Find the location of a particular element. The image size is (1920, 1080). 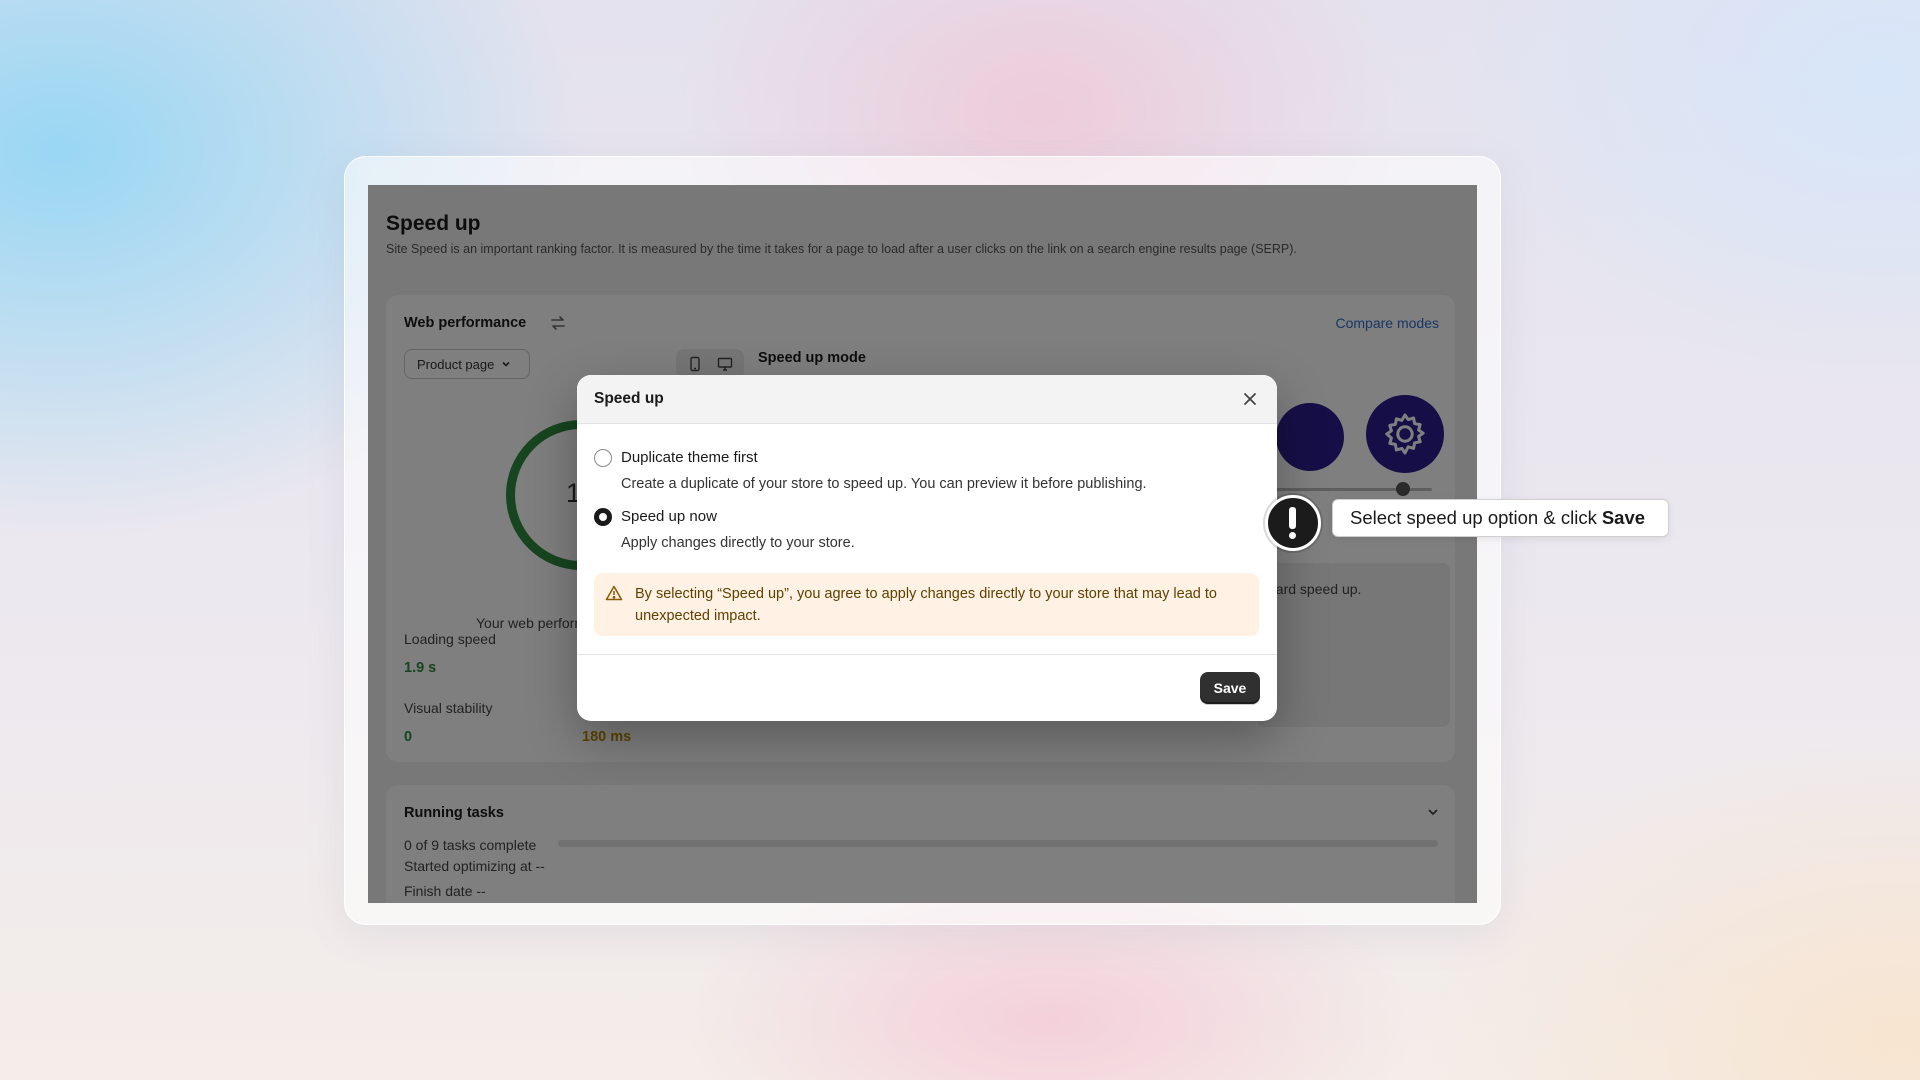

option-speed-up-now-label: Speed up now is located at coordinates (669, 516).